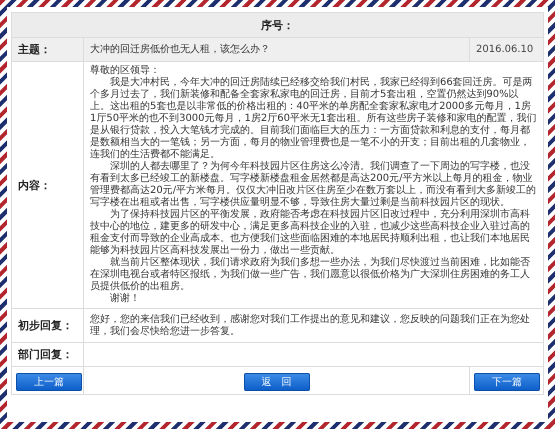  What do you see at coordinates (310, 274) in the screenshot?
I see `letter-paragraph: 就当前片区整体现状，我们请求政府为我们多想一些办法，为我们尽快渡过当前困难，比如能否在深圳电视台或者特区报纸，为我们做一些广告，我们愿意以很低价格为广大深圳住房困难的务工人员提供低价的出租房。` at bounding box center [310, 274].